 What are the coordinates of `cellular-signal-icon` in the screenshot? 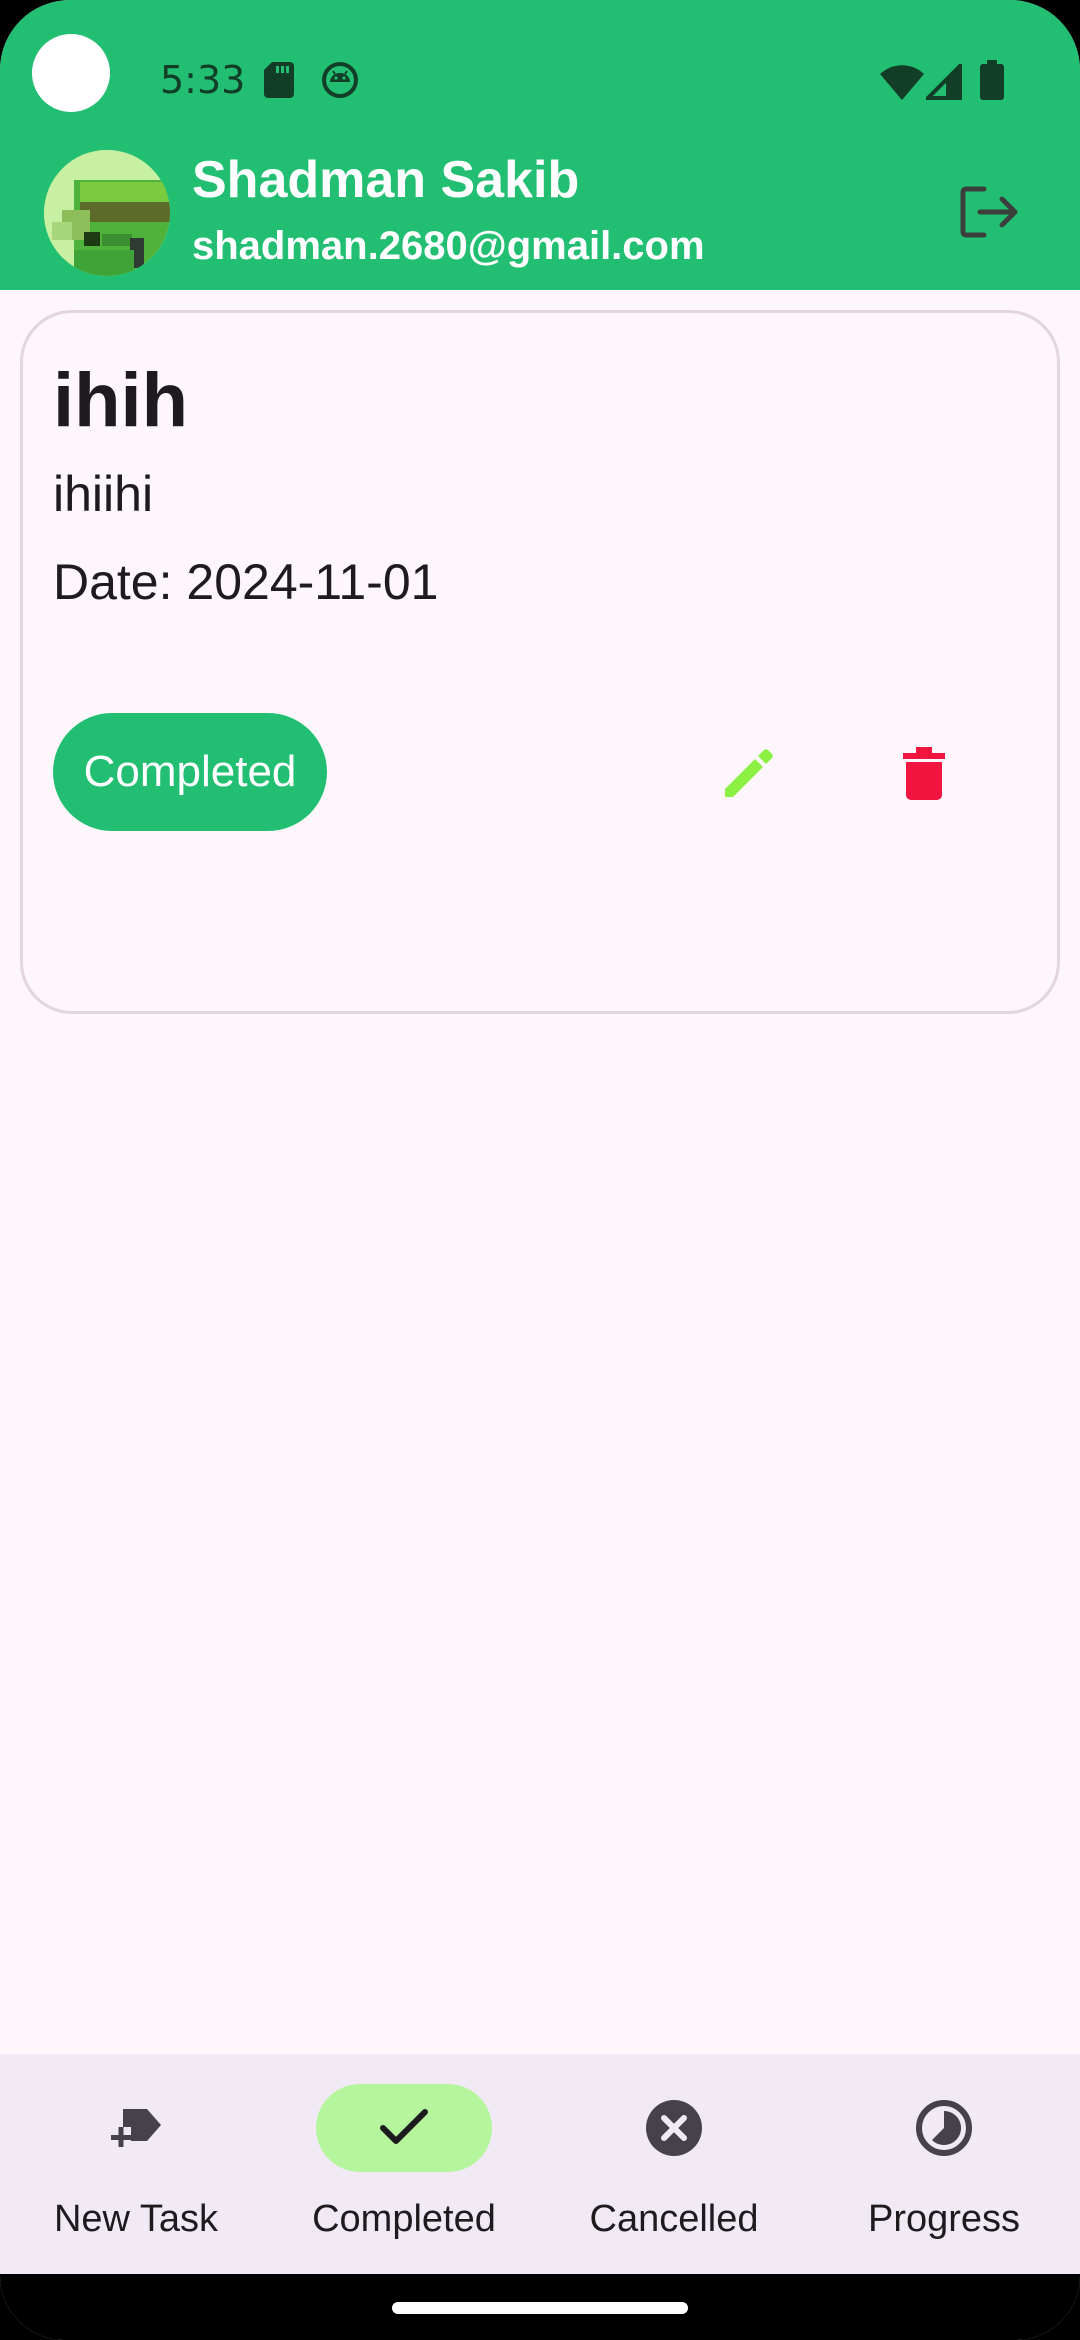 It's located at (942, 83).